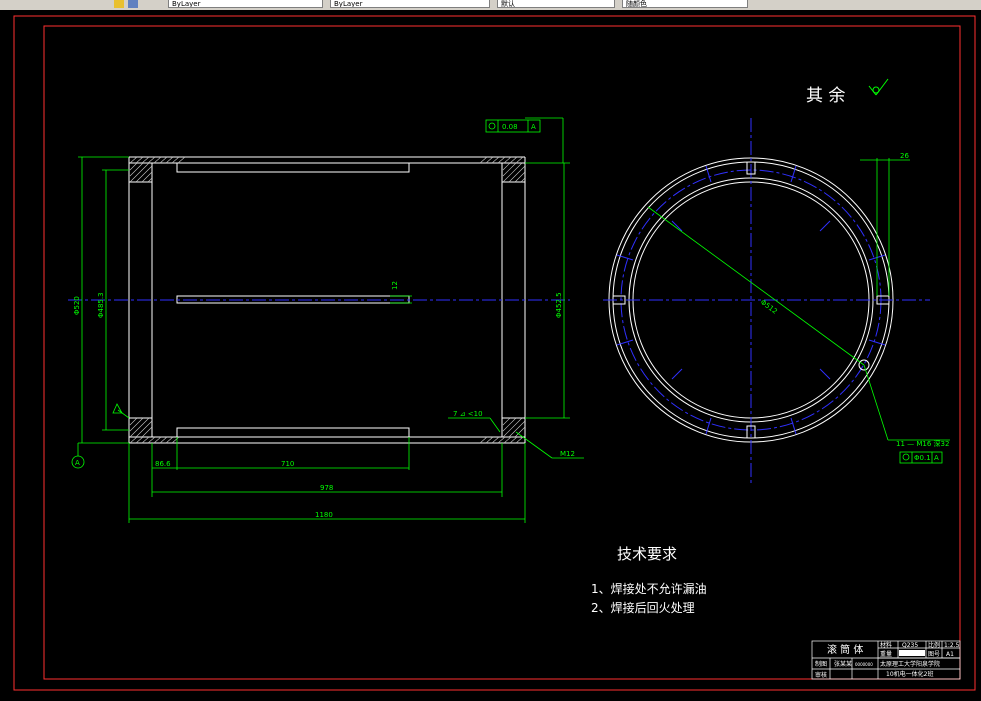 Image resolution: width=981 pixels, height=701 pixels. What do you see at coordinates (878, 87) in the screenshot?
I see `roughness-symbol-icon` at bounding box center [878, 87].